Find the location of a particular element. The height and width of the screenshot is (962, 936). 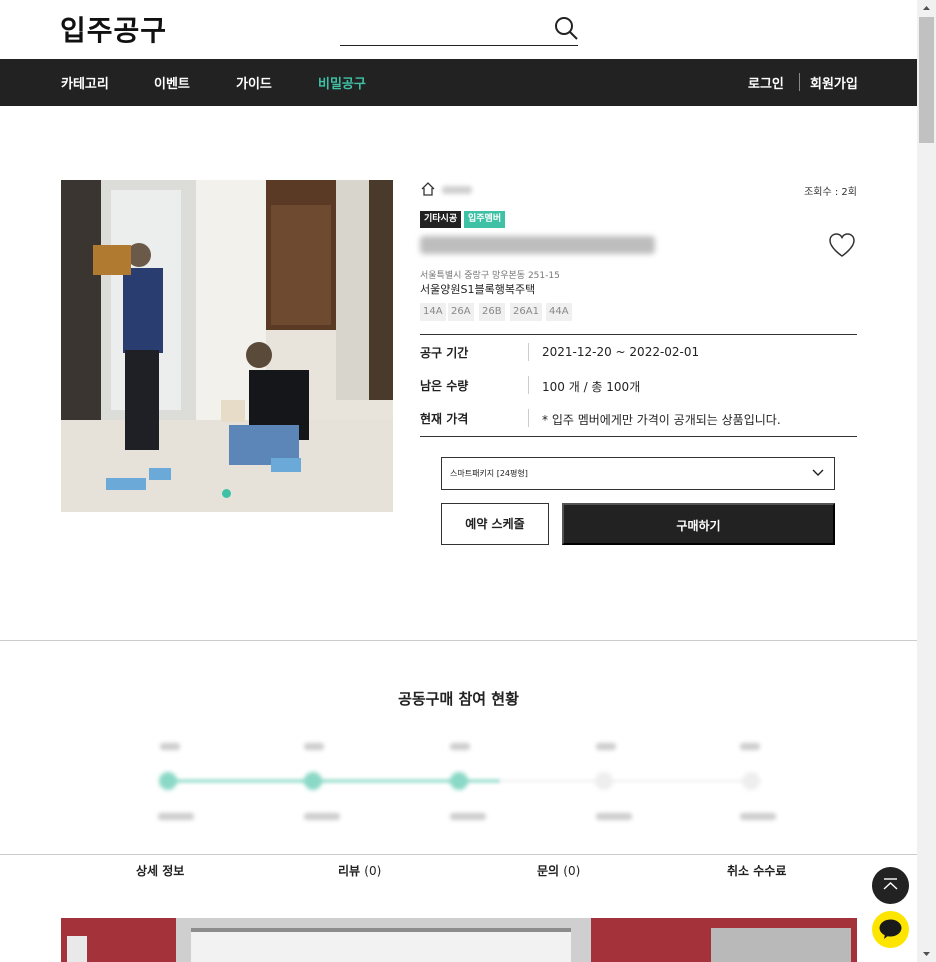

section-divider is located at coordinates (458, 640).